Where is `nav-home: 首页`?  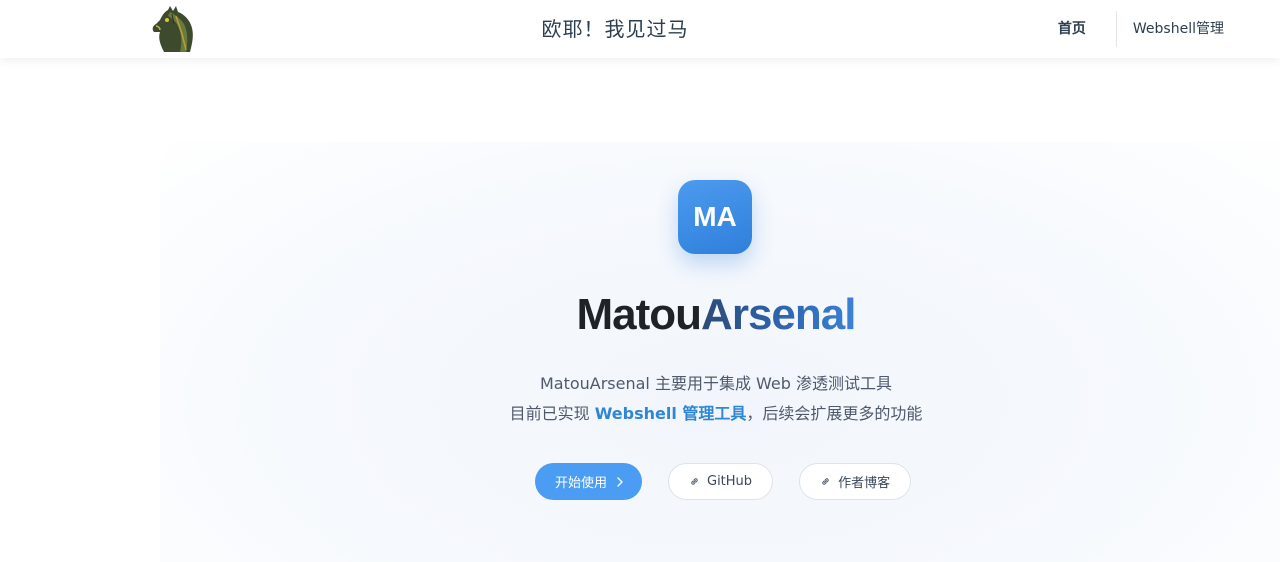
nav-home: 首页 is located at coordinates (1079, 29).